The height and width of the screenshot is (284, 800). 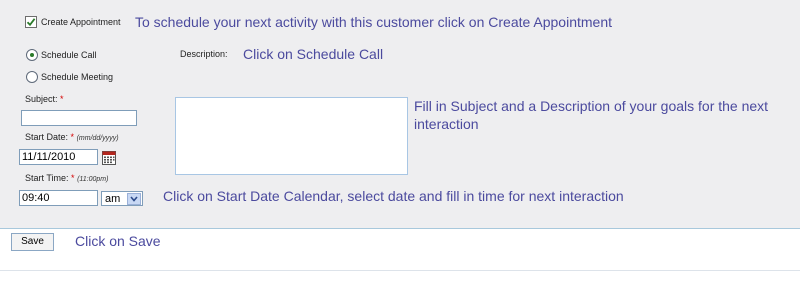 What do you see at coordinates (291, 136) in the screenshot?
I see `description-textarea` at bounding box center [291, 136].